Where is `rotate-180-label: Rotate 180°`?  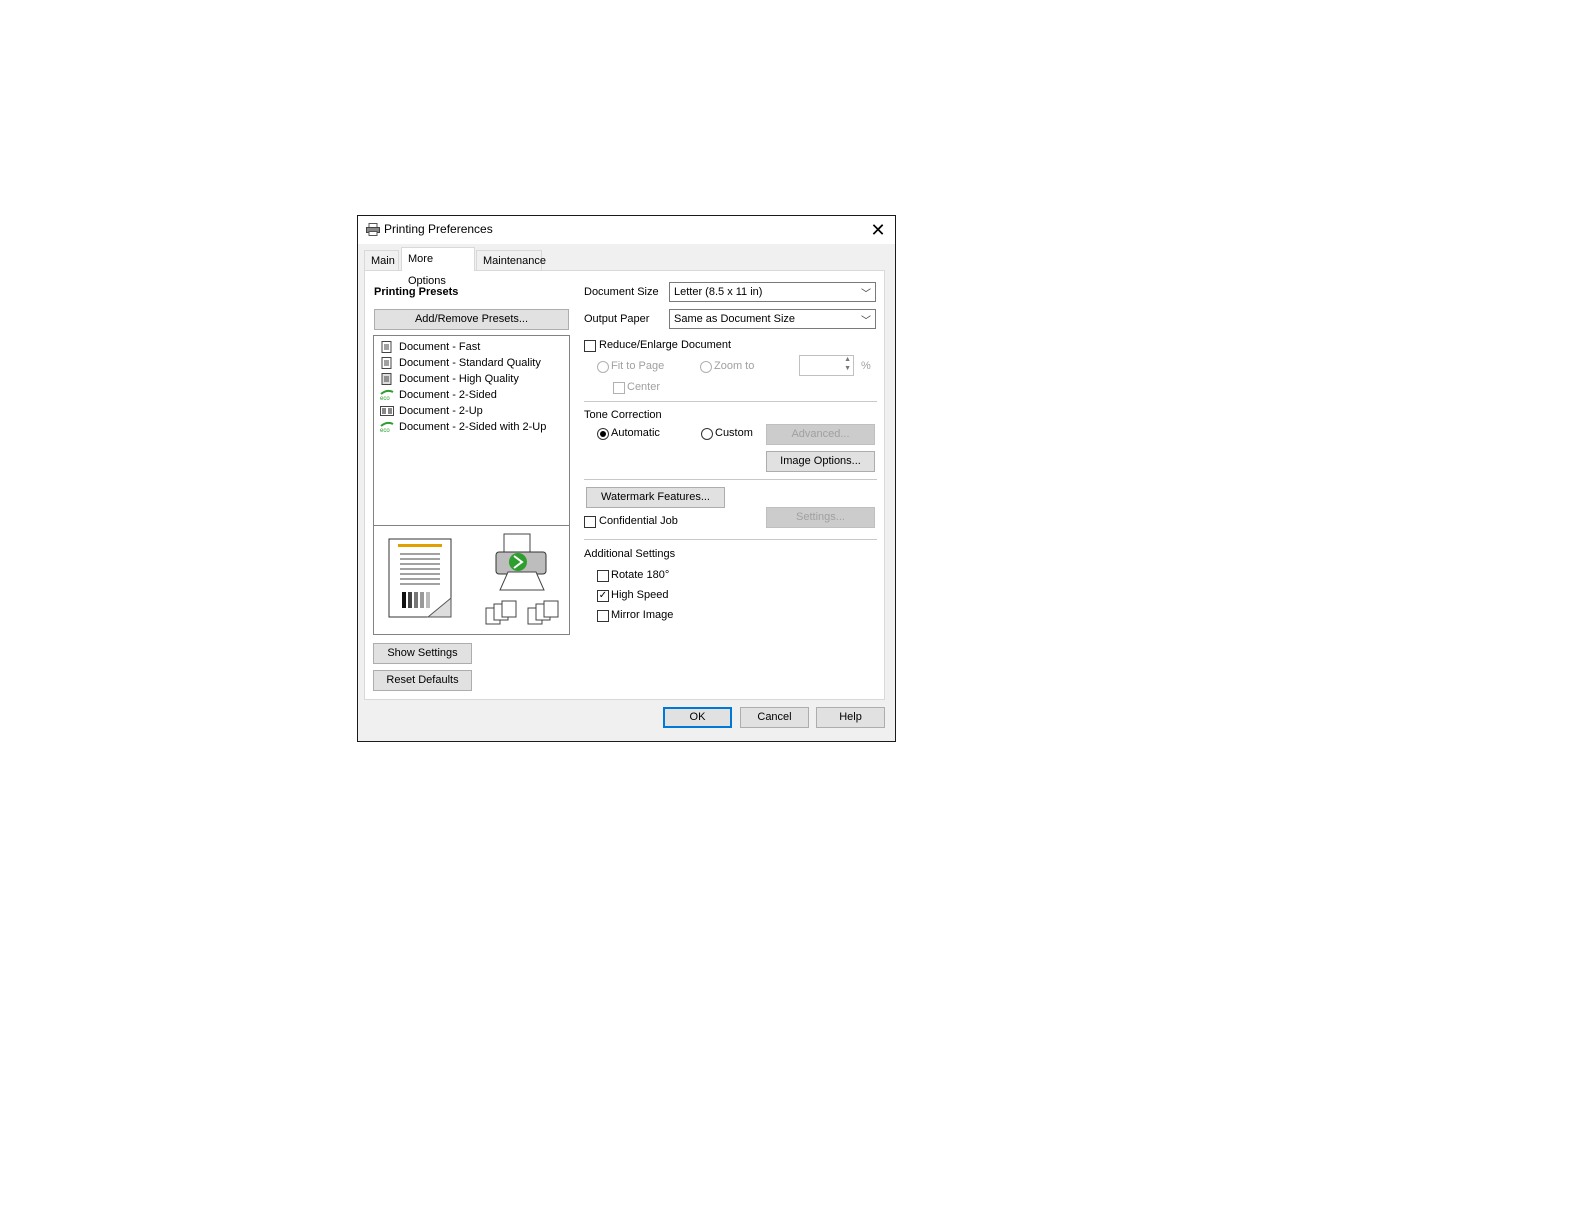
rotate-180-label: Rotate 180° is located at coordinates (640, 575).